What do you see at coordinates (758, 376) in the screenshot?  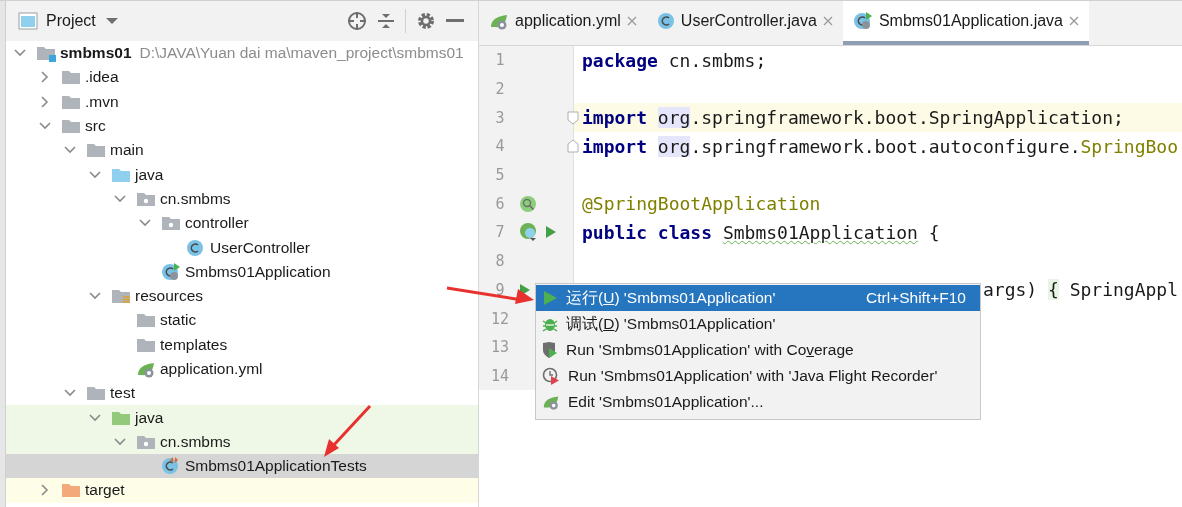 I see `menu-item: Run 'Smbms01Application' with 'Java Flight Recorder'` at bounding box center [758, 376].